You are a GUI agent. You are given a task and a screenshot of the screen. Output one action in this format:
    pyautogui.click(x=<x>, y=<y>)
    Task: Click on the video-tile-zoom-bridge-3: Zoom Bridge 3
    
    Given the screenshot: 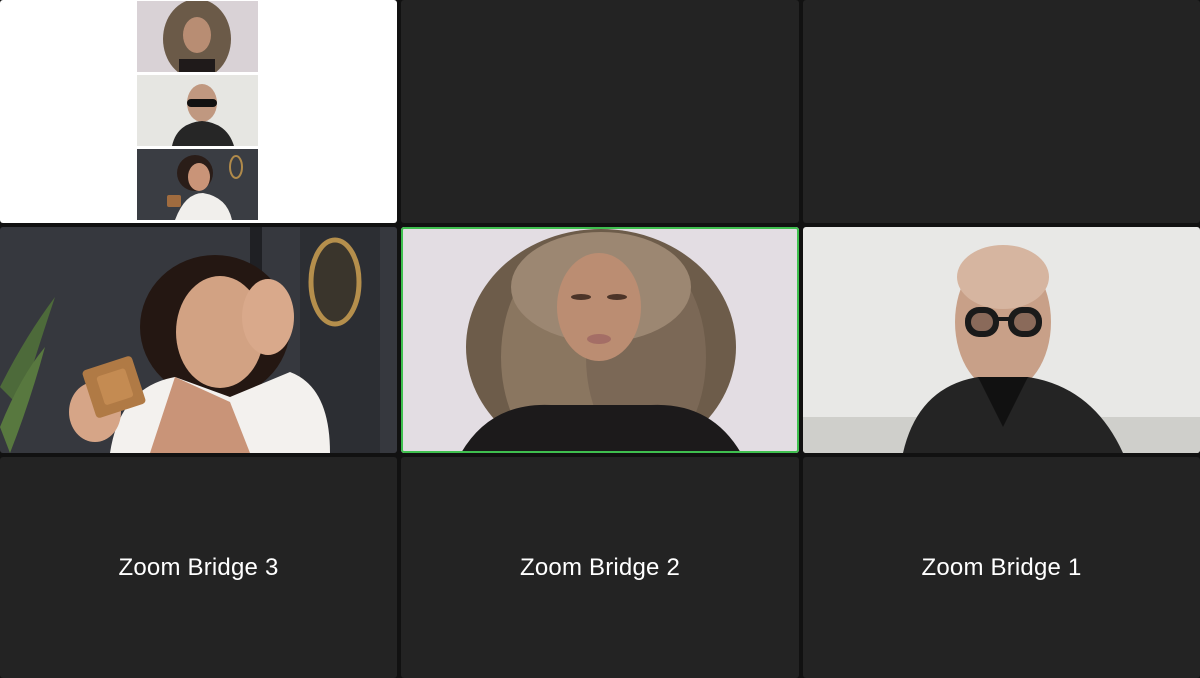 What is the action you would take?
    pyautogui.click(x=198, y=567)
    